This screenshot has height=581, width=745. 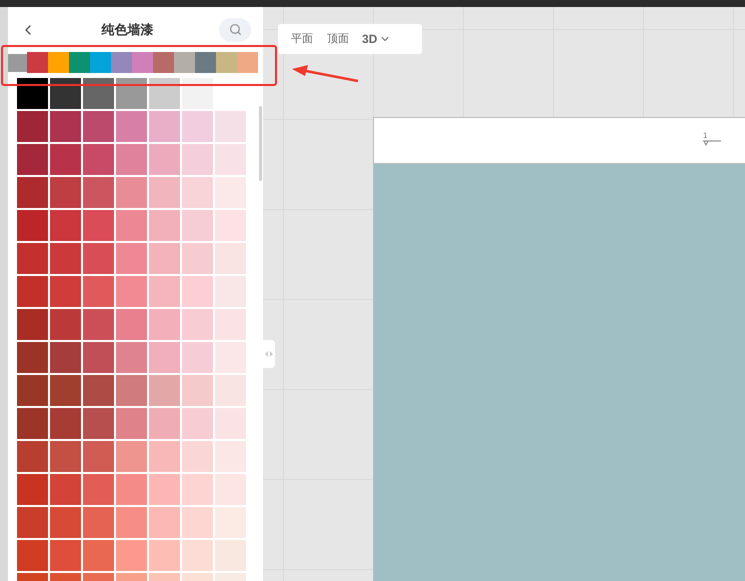 What do you see at coordinates (235, 30) in the screenshot?
I see `search-button` at bounding box center [235, 30].